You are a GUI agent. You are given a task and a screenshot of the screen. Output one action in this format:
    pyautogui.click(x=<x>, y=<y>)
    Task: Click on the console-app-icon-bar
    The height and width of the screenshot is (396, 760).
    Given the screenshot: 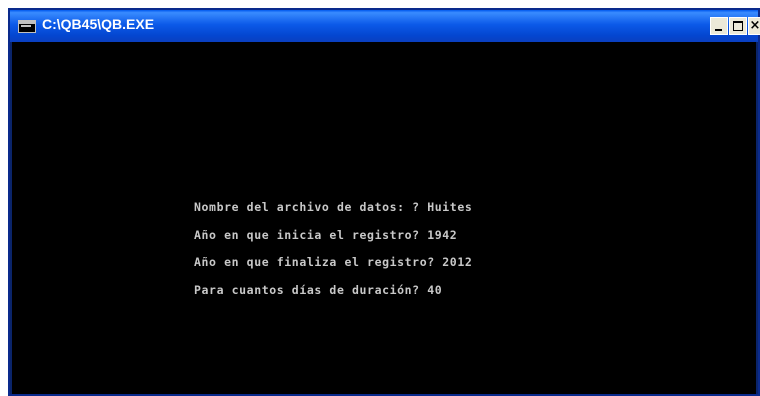 What is the action you would take?
    pyautogui.click(x=27, y=22)
    